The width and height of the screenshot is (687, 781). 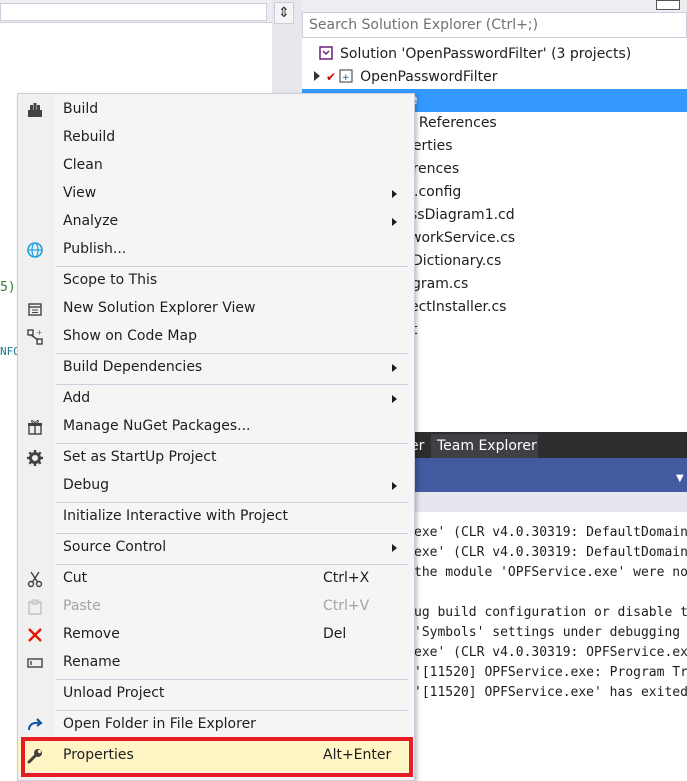 I want to click on tree-item-class-diagram: ssDiagram1.cd, so click(x=462, y=215).